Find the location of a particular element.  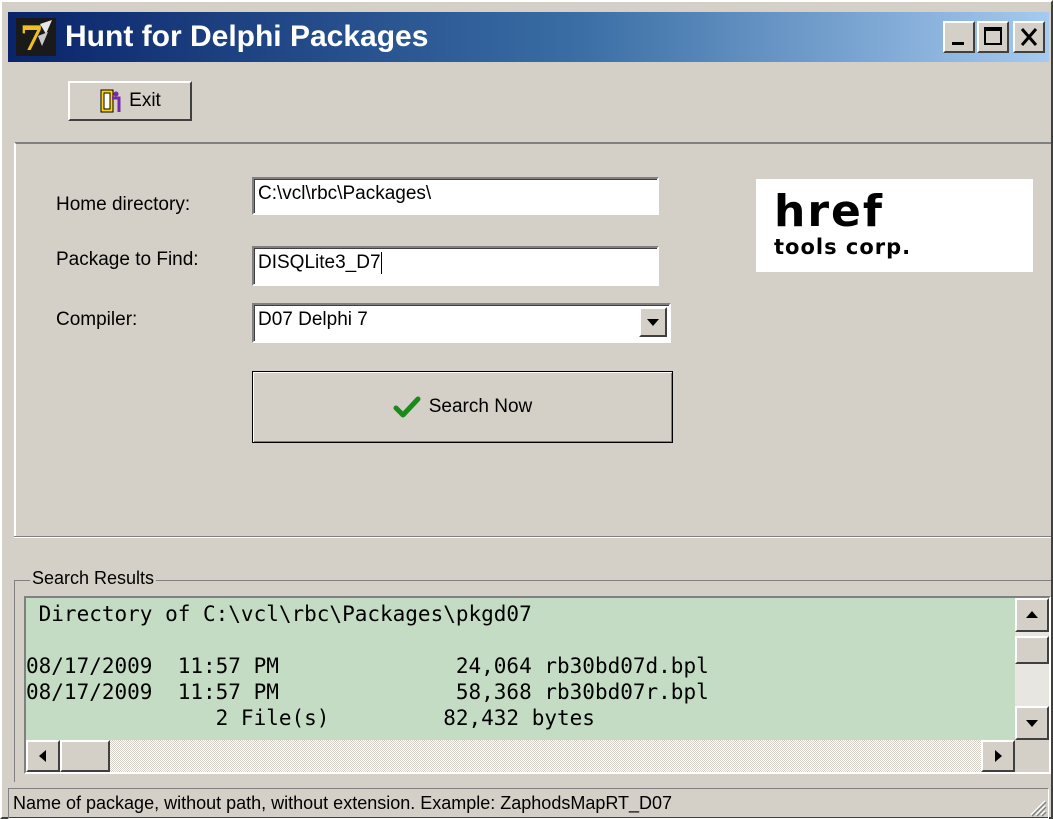

results-line: 2 File(s) 82,432 bytes is located at coordinates (310, 718).